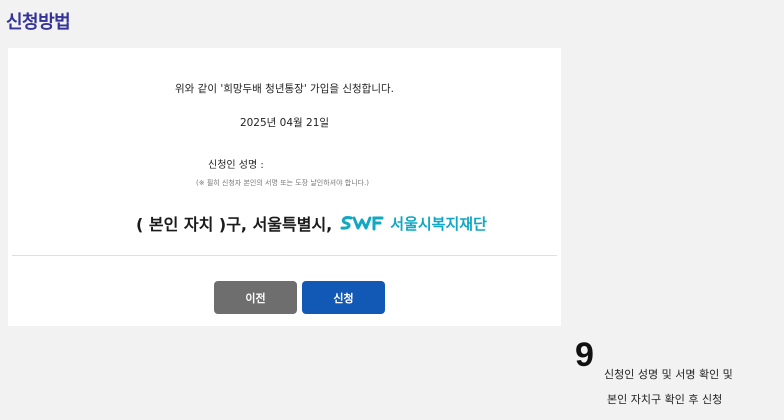  Describe the element at coordinates (283, 183) in the screenshot. I see `signature-note: (※ 필히 신청자 본인의 서명 또는 도장 날인하셔야 합니다.)` at that location.